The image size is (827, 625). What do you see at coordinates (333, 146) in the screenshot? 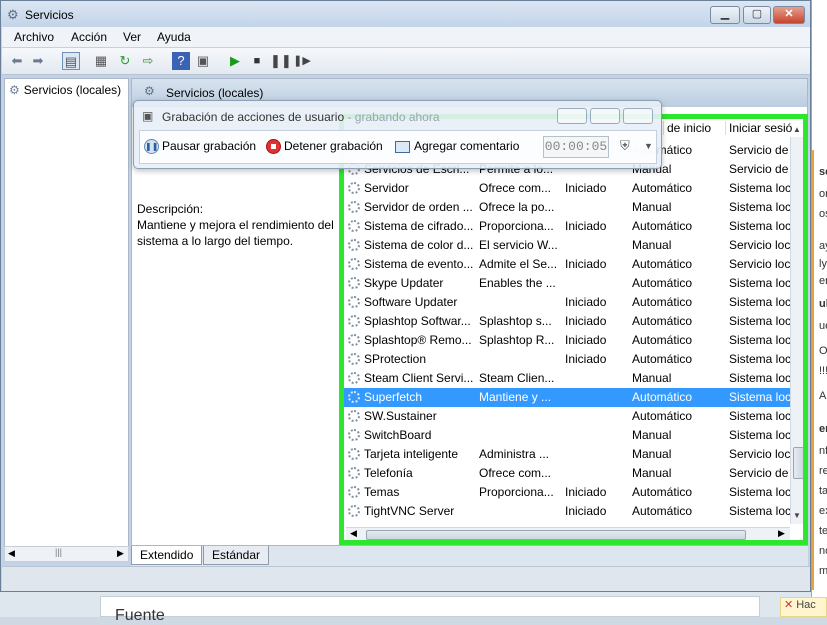
I see `stop-recording-label: Detener grabación` at bounding box center [333, 146].